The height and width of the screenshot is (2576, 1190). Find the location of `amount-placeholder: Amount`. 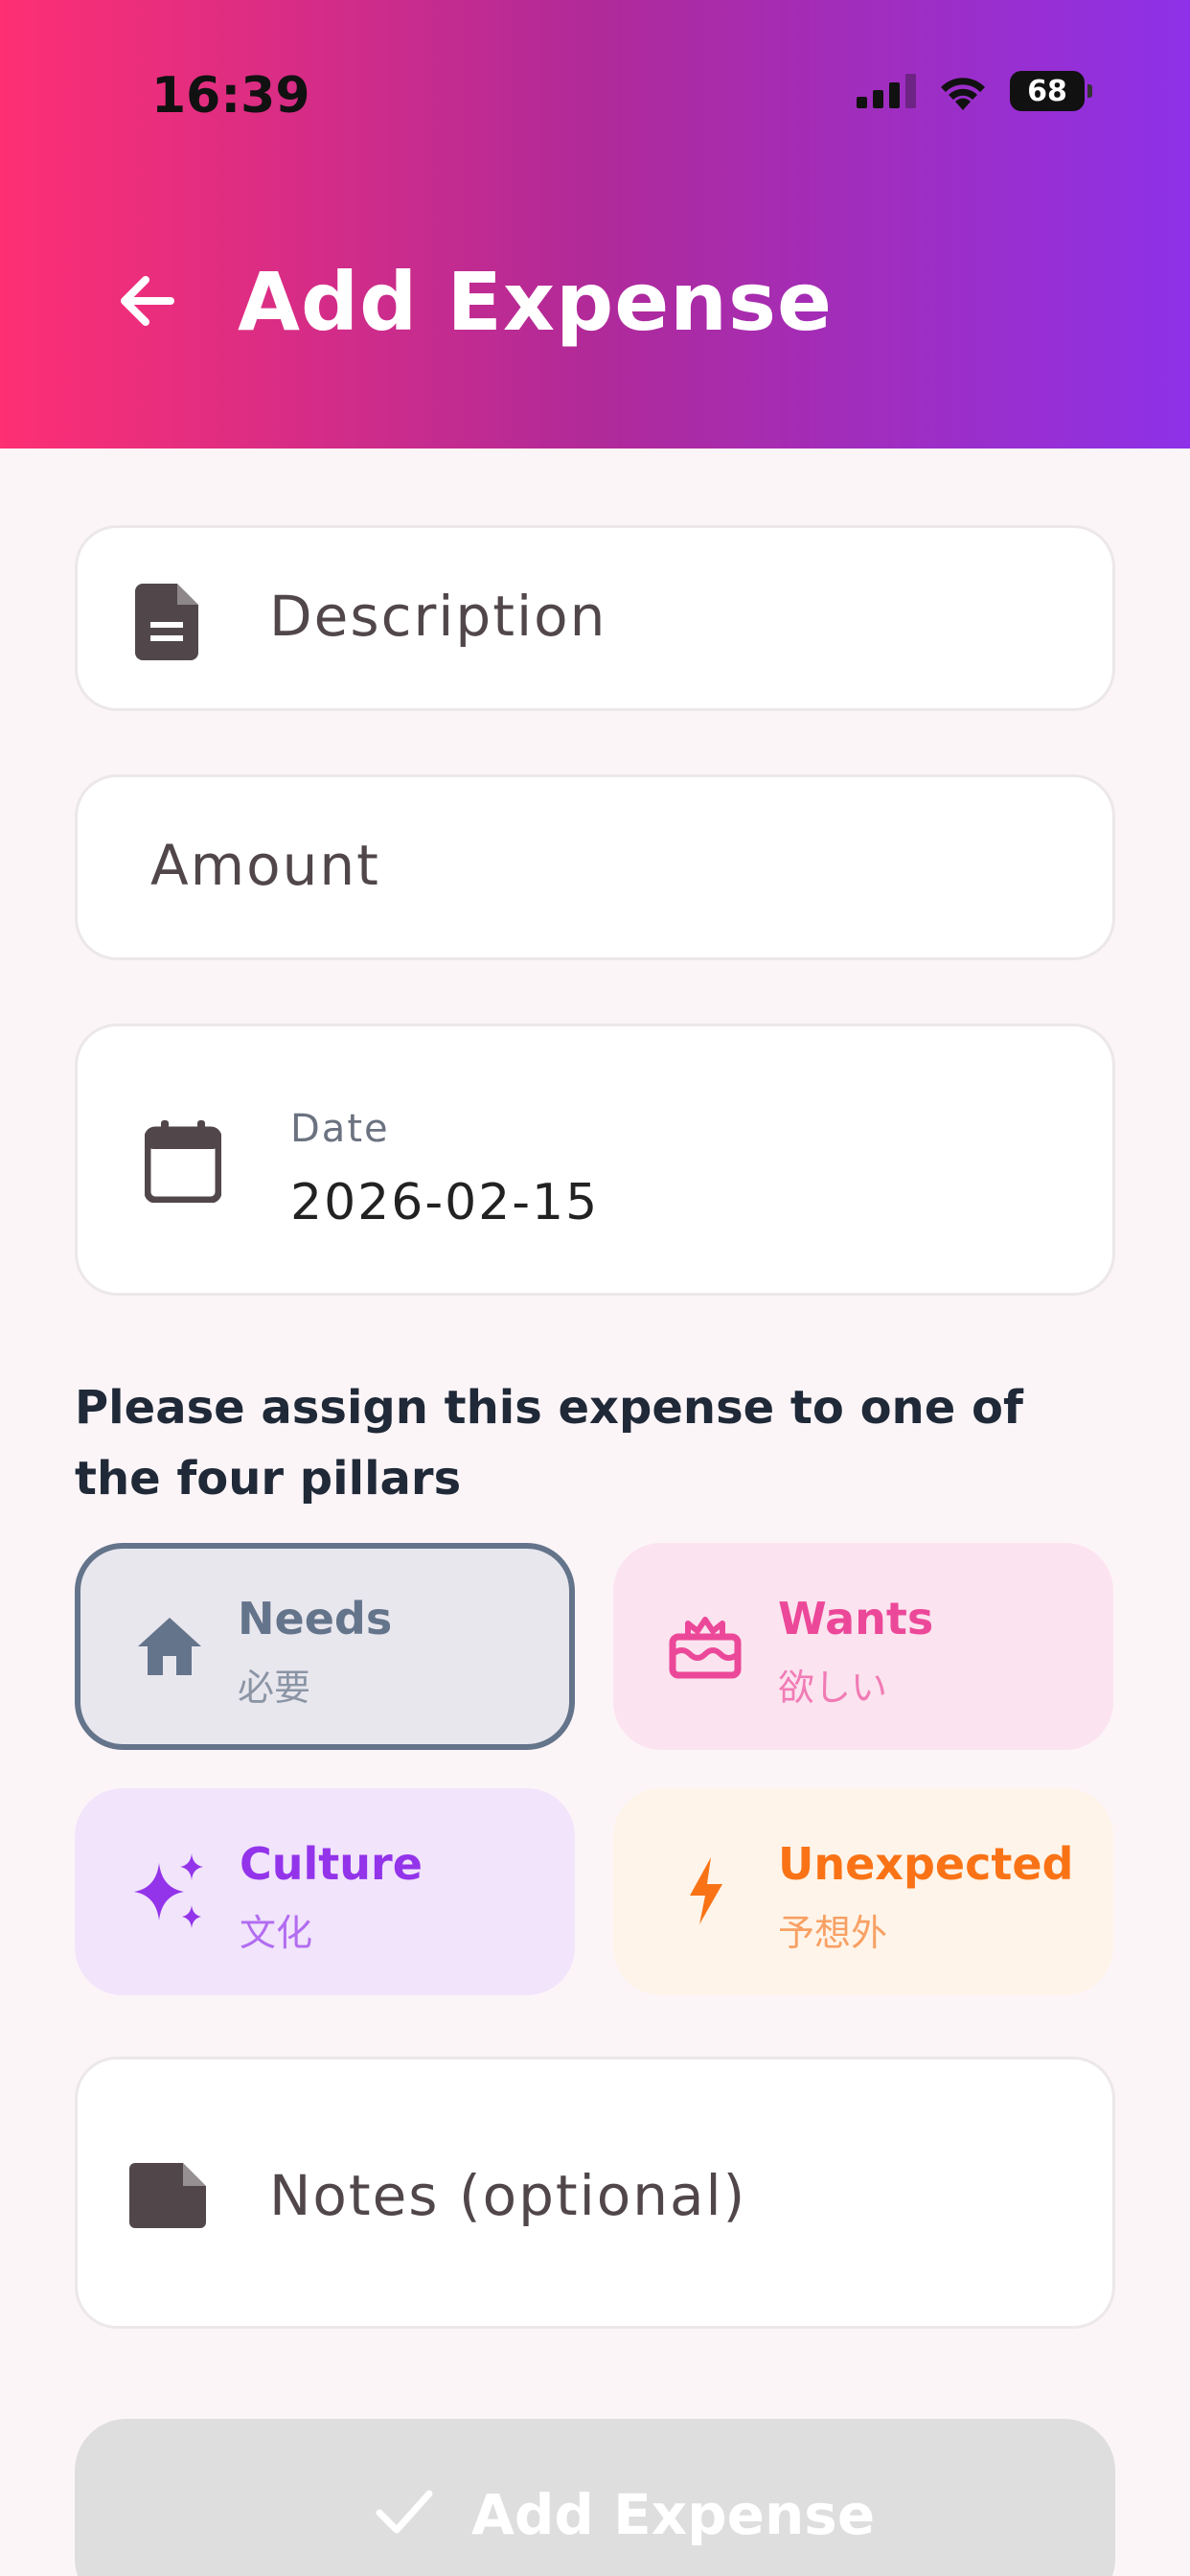

amount-placeholder: Amount is located at coordinates (265, 865).